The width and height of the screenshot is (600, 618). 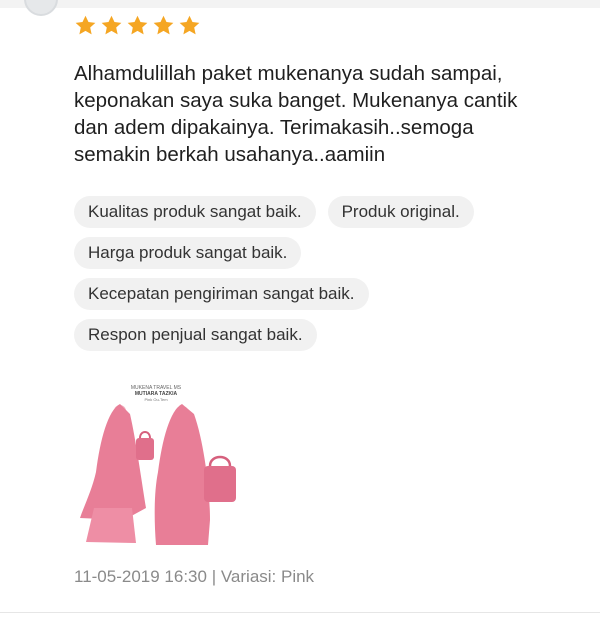 What do you see at coordinates (221, 294) in the screenshot?
I see `tag-shipping-speed: Kecepatan pengiriman sangat baik.` at bounding box center [221, 294].